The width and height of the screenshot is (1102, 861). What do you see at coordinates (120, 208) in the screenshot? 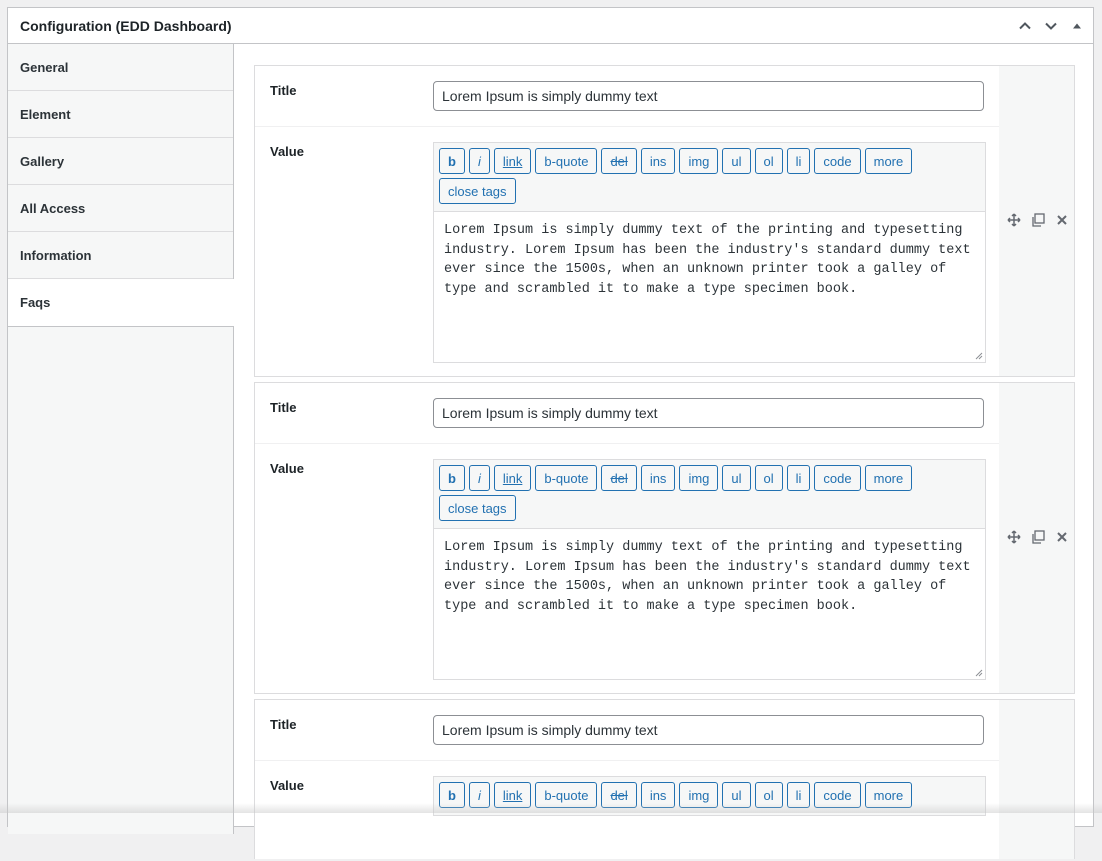
I see `tab-all-access: All Access` at bounding box center [120, 208].